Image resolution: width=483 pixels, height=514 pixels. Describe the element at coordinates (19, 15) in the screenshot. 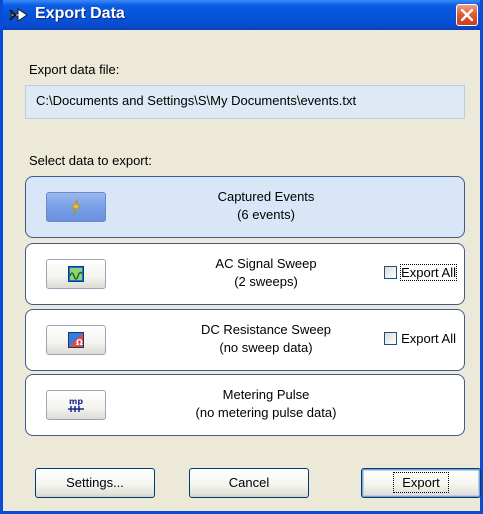

I see `export-arrow-icon` at that location.